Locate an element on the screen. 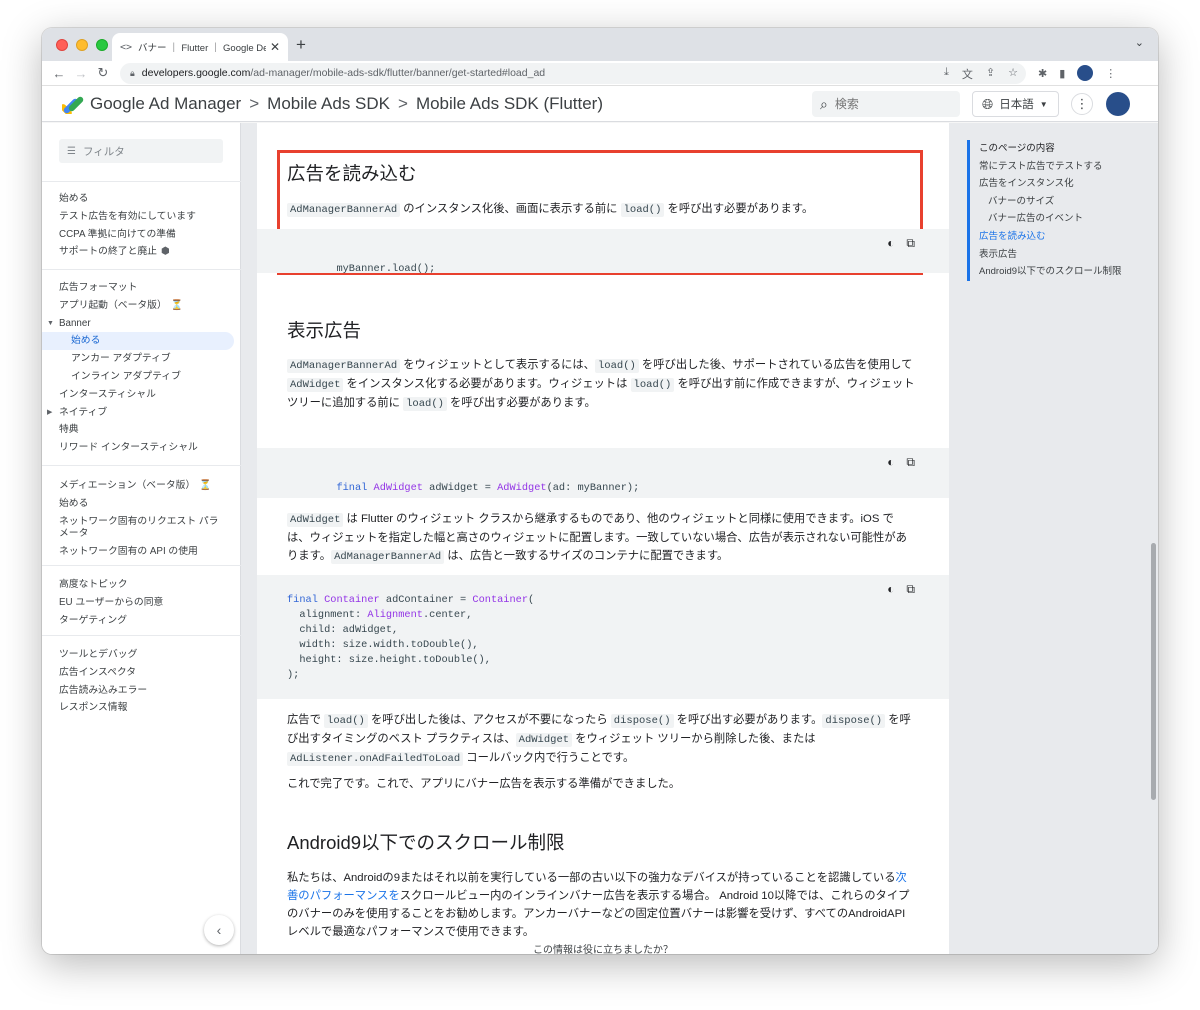 Image resolution: width=1200 pixels, height=1010 pixels. close-window-button is located at coordinates (62, 45).